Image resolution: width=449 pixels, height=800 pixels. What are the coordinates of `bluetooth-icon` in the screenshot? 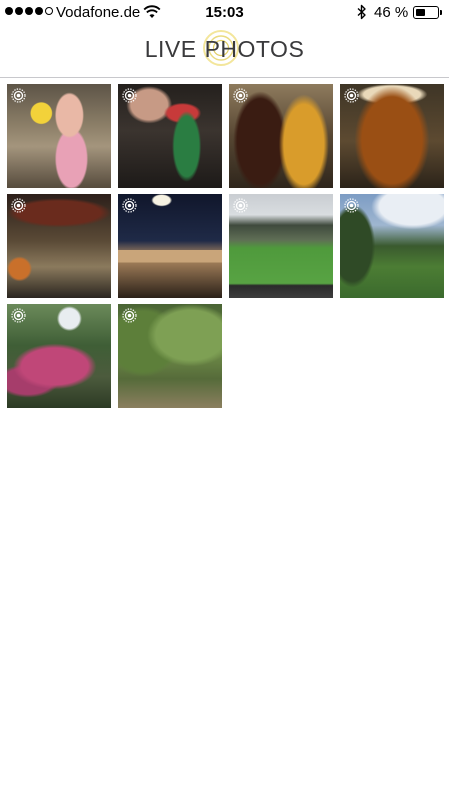 It's located at (361, 12).